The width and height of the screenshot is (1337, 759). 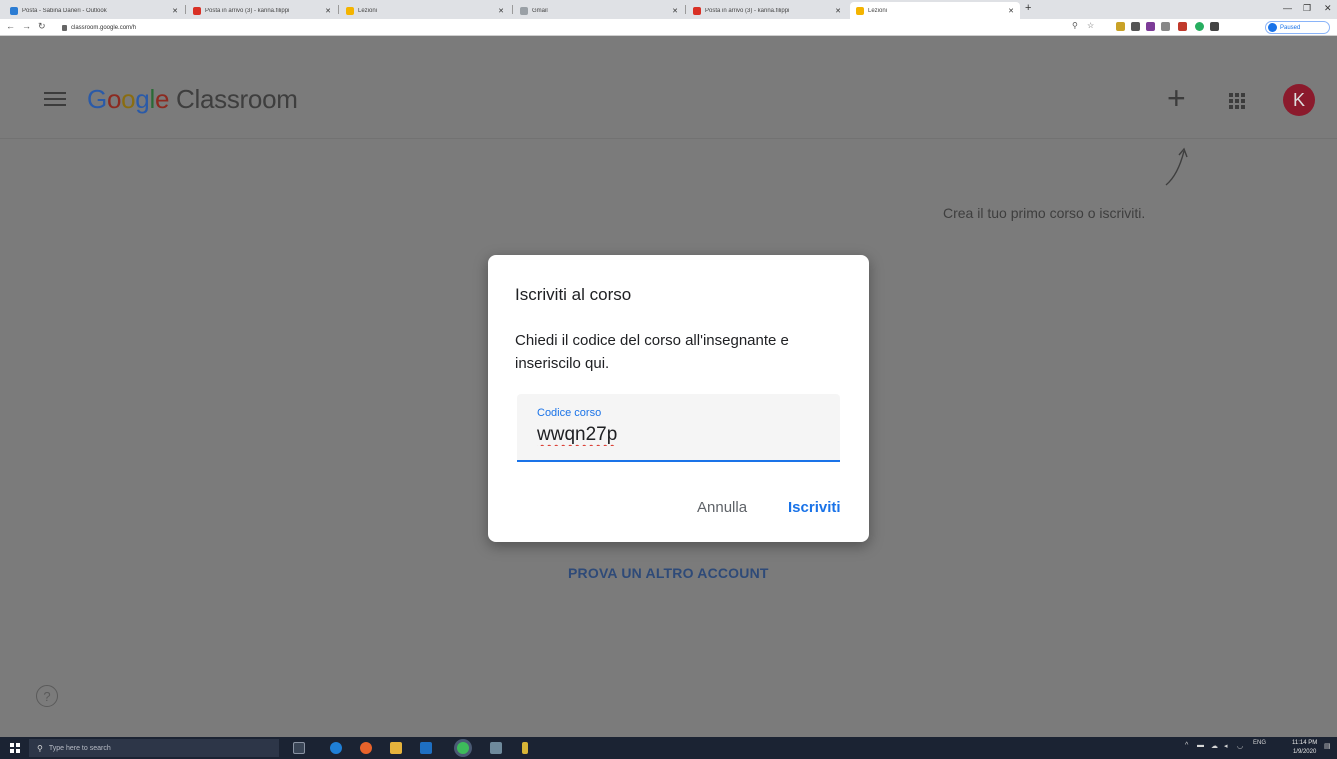 I want to click on cancel-button: Annulla, so click(x=722, y=507).